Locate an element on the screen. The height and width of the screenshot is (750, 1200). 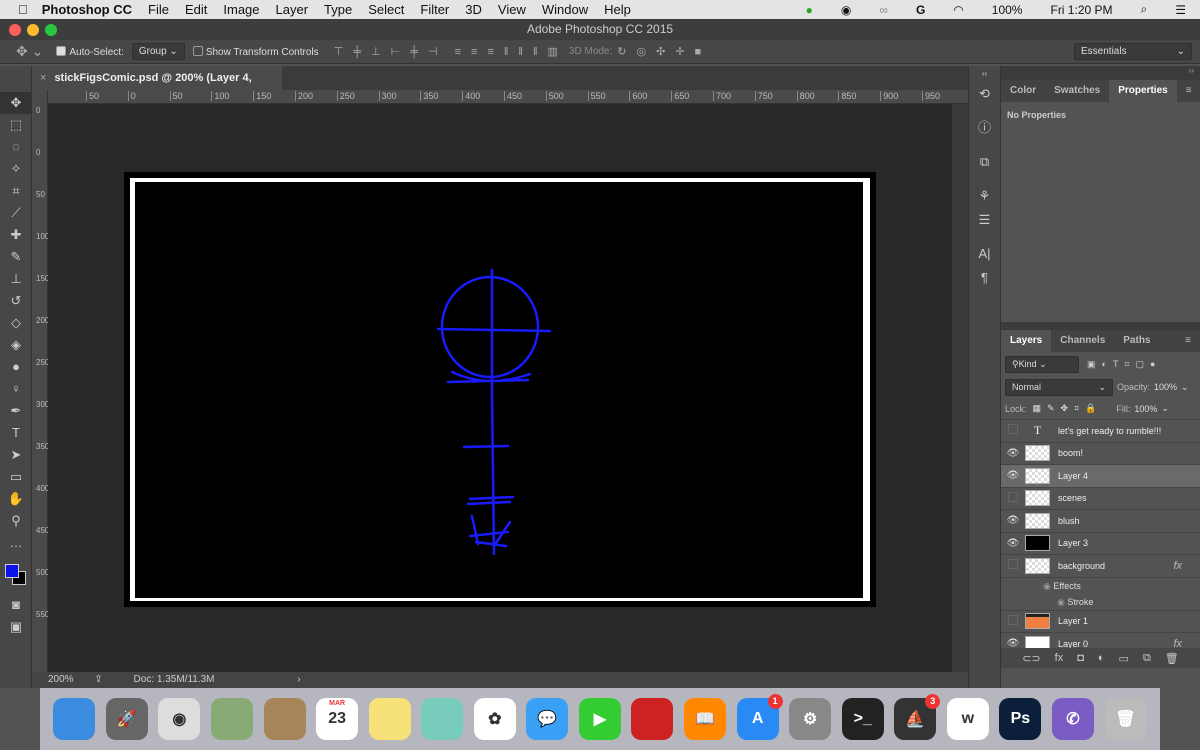
vertical-scrollbar is located at coordinates (960, 388).